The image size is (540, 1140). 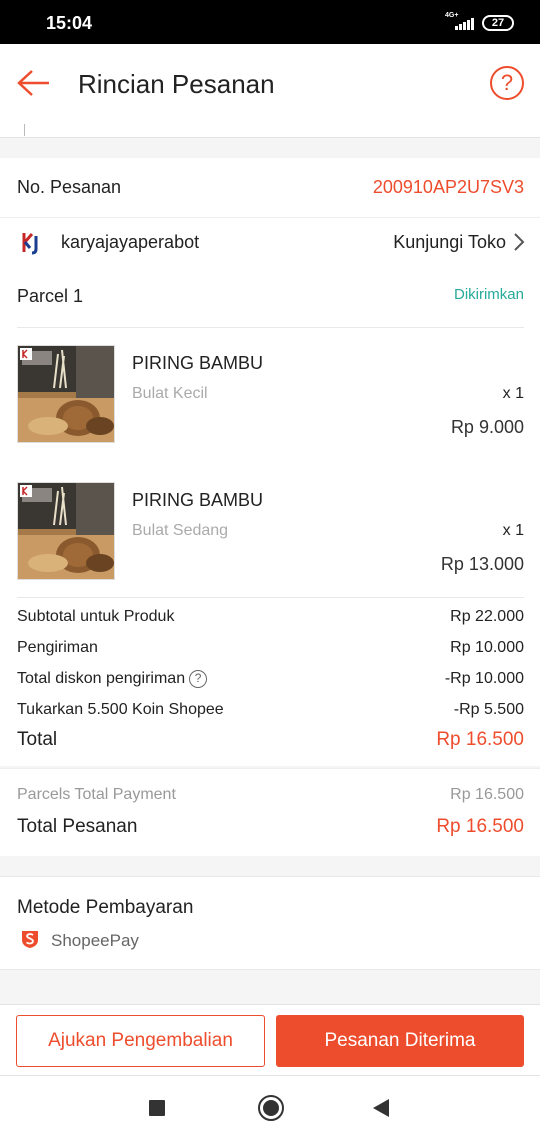 What do you see at coordinates (101, 679) in the screenshot?
I see `shipping-discount-label: Total diskon pengiriman` at bounding box center [101, 679].